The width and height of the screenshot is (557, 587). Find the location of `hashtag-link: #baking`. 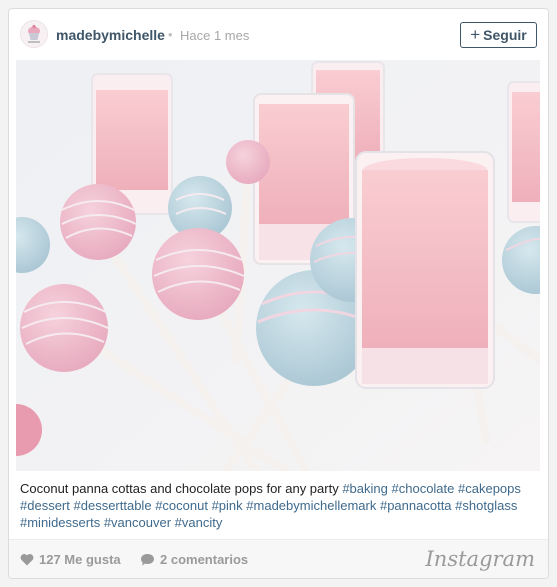

hashtag-link: #baking is located at coordinates (365, 488).